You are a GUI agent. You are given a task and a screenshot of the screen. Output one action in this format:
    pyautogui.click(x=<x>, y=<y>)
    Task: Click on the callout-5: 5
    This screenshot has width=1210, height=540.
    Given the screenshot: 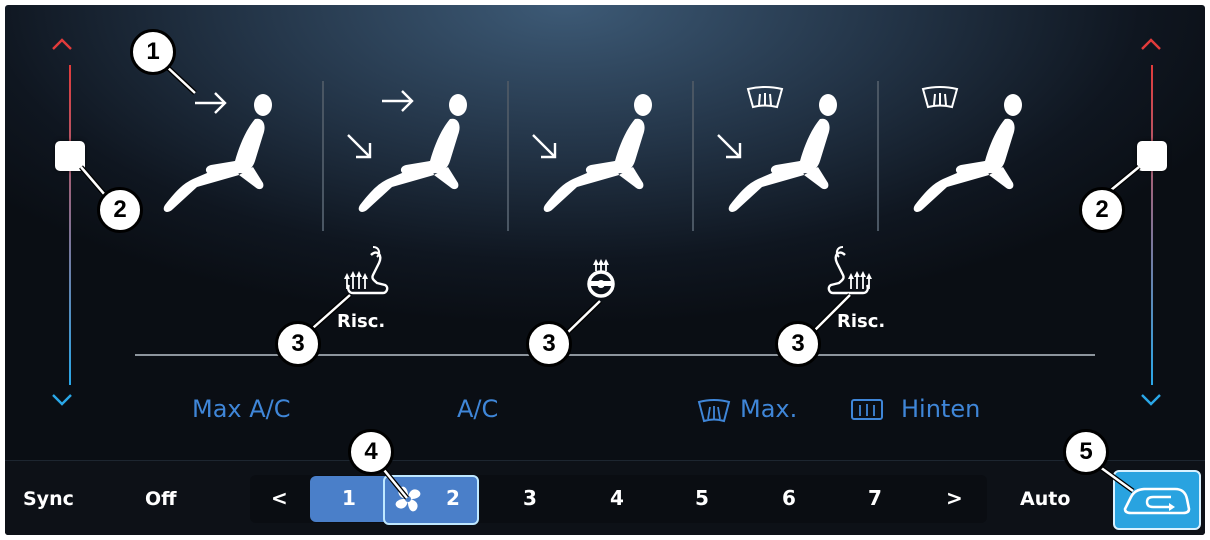 What is the action you would take?
    pyautogui.click(x=1086, y=452)
    